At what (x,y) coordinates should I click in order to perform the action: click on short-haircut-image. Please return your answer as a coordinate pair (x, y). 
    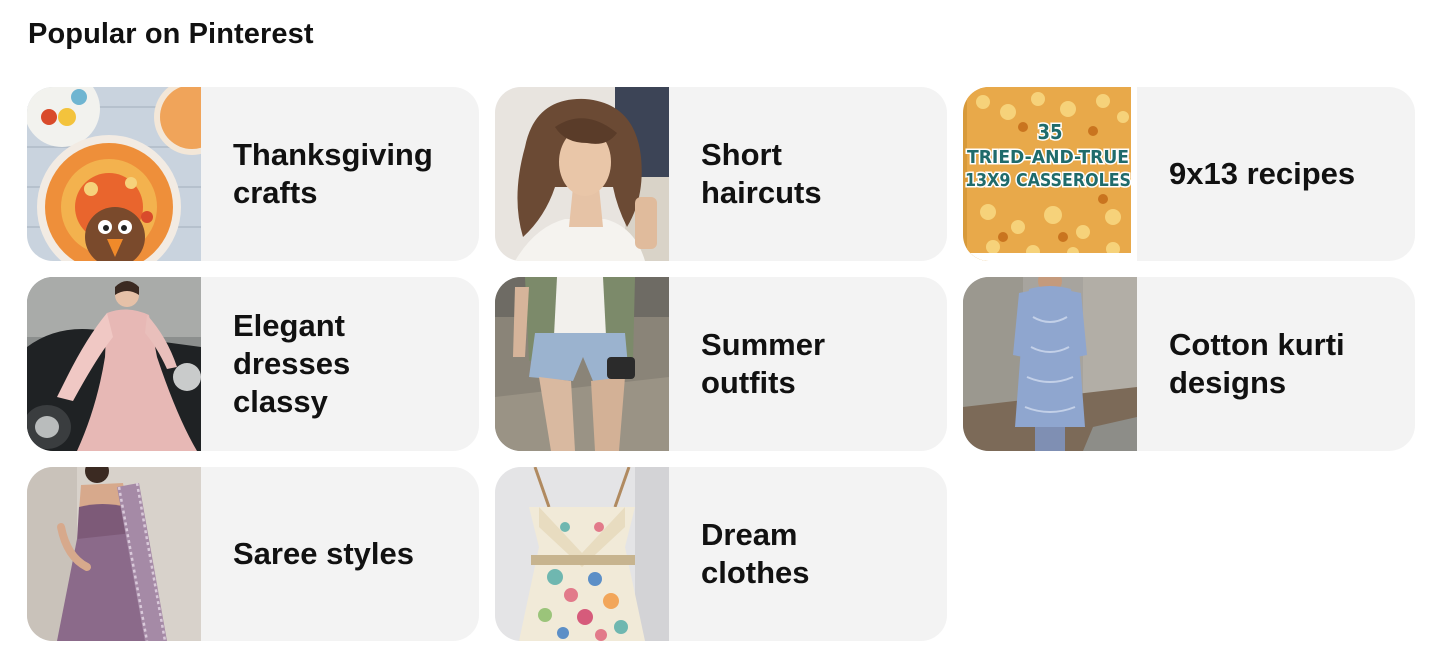
    Looking at the image, I should click on (582, 174).